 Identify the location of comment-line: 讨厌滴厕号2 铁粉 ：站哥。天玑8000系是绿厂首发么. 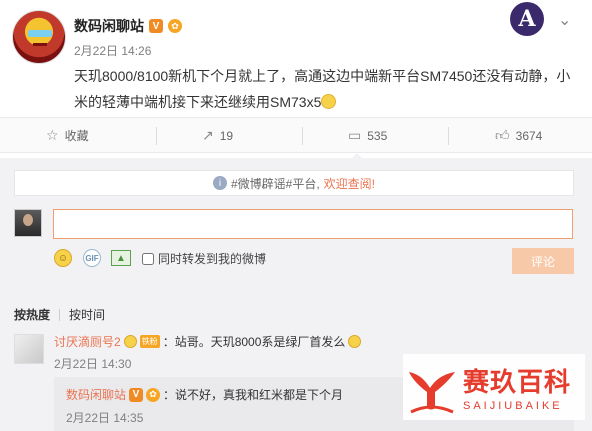
(208, 341).